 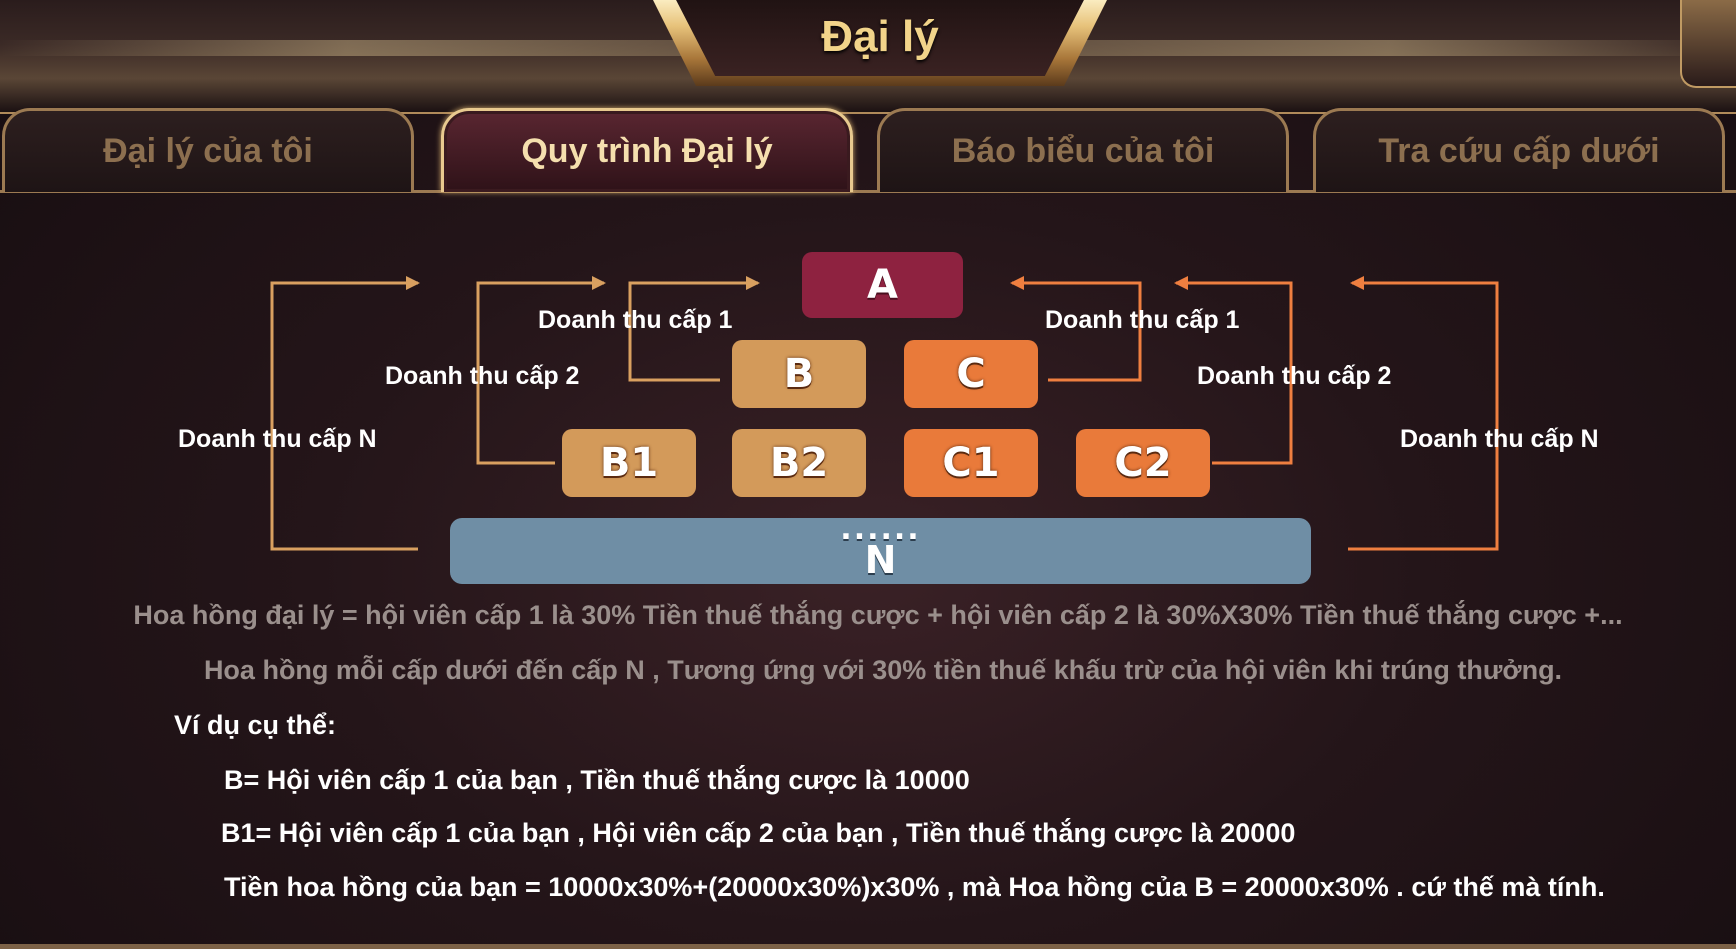 What do you see at coordinates (1143, 463) in the screenshot?
I see `node-c2: C2` at bounding box center [1143, 463].